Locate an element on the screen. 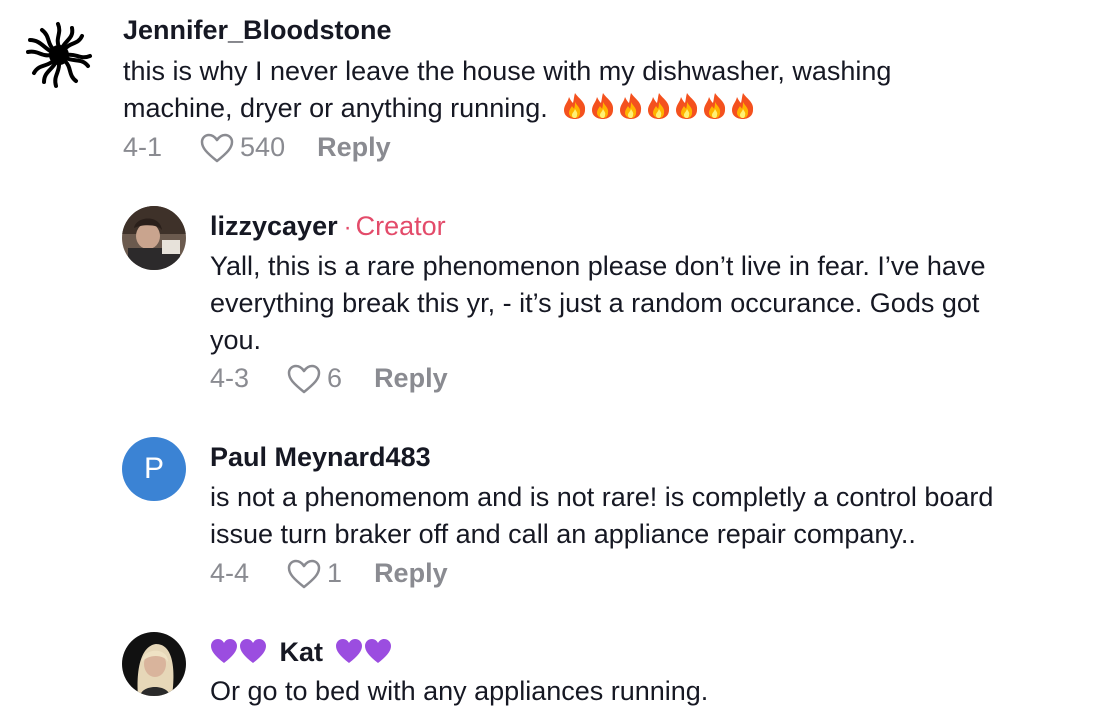  username-row: Kat is located at coordinates (301, 652).